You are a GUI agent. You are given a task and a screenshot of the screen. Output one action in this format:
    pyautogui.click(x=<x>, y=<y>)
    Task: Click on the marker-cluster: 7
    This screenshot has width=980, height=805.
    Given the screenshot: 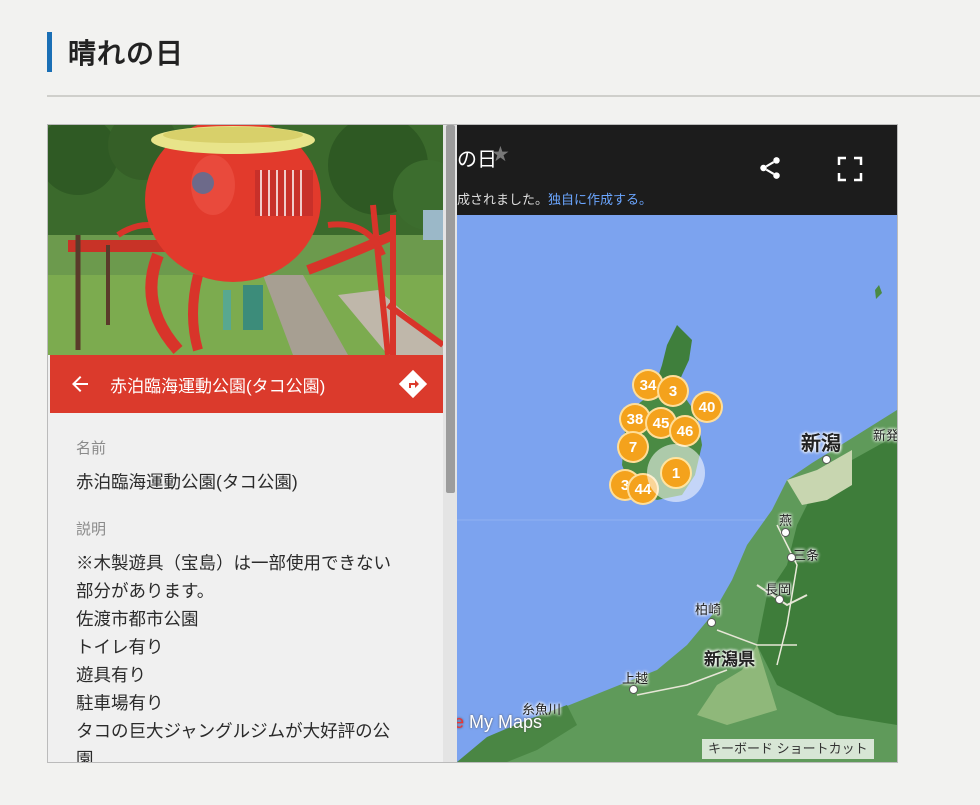 What is the action you would take?
    pyautogui.click(x=633, y=447)
    